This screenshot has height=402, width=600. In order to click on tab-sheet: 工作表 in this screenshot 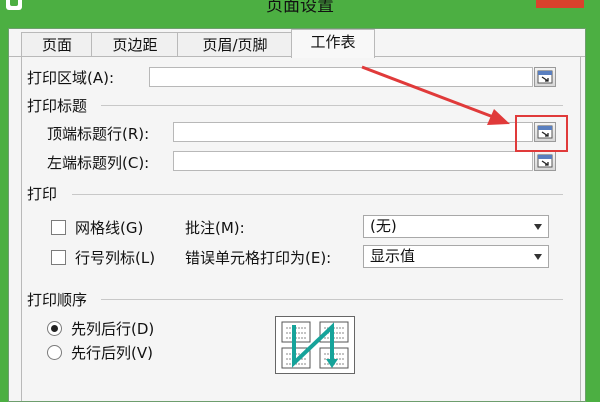, I will do `click(333, 43)`.